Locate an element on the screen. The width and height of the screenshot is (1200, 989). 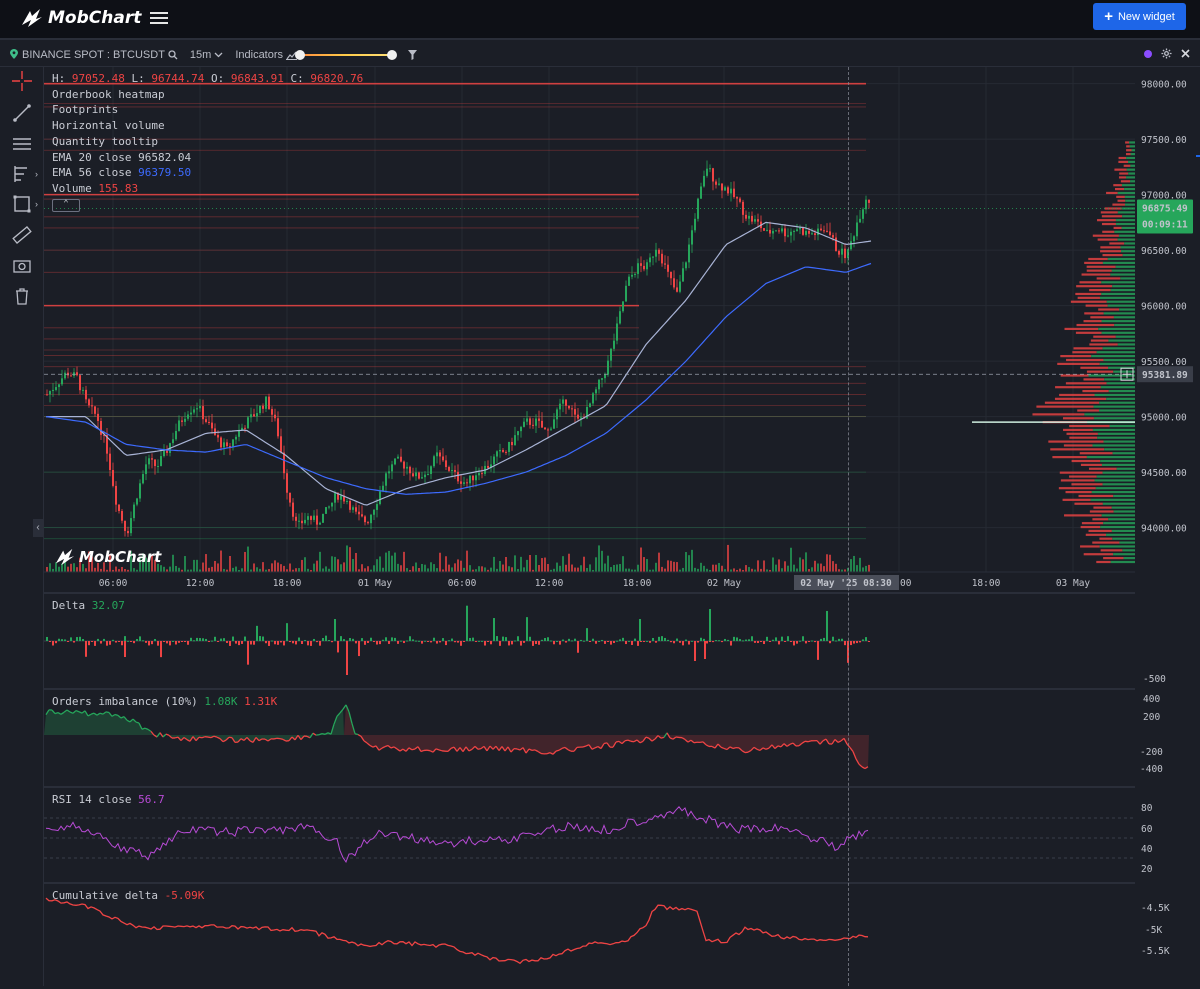
delta-chart is located at coordinates (589, 641).